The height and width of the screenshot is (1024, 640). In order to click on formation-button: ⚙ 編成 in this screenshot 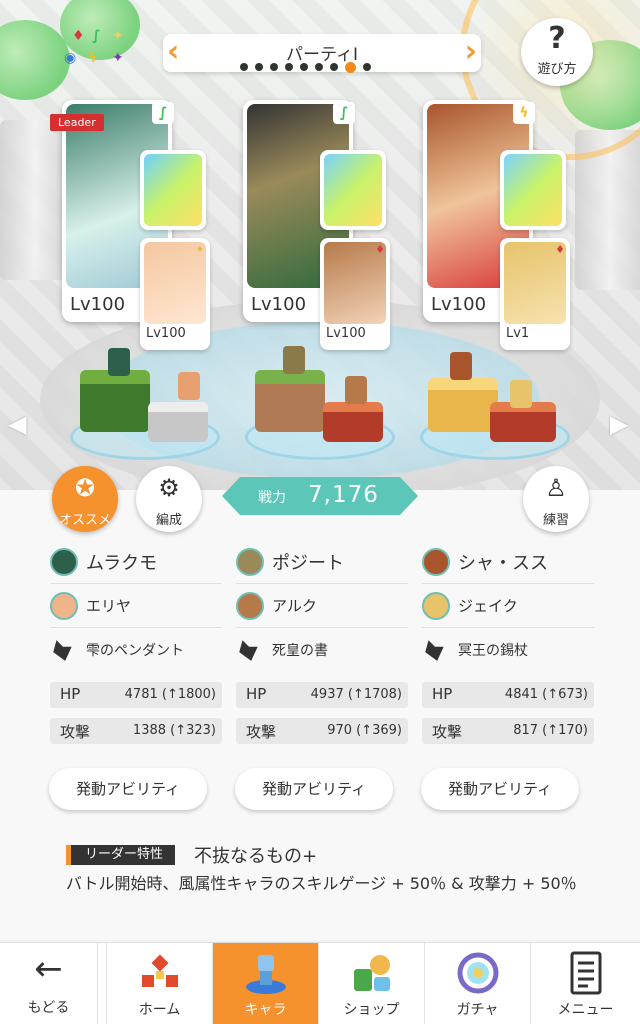, I will do `click(169, 499)`.